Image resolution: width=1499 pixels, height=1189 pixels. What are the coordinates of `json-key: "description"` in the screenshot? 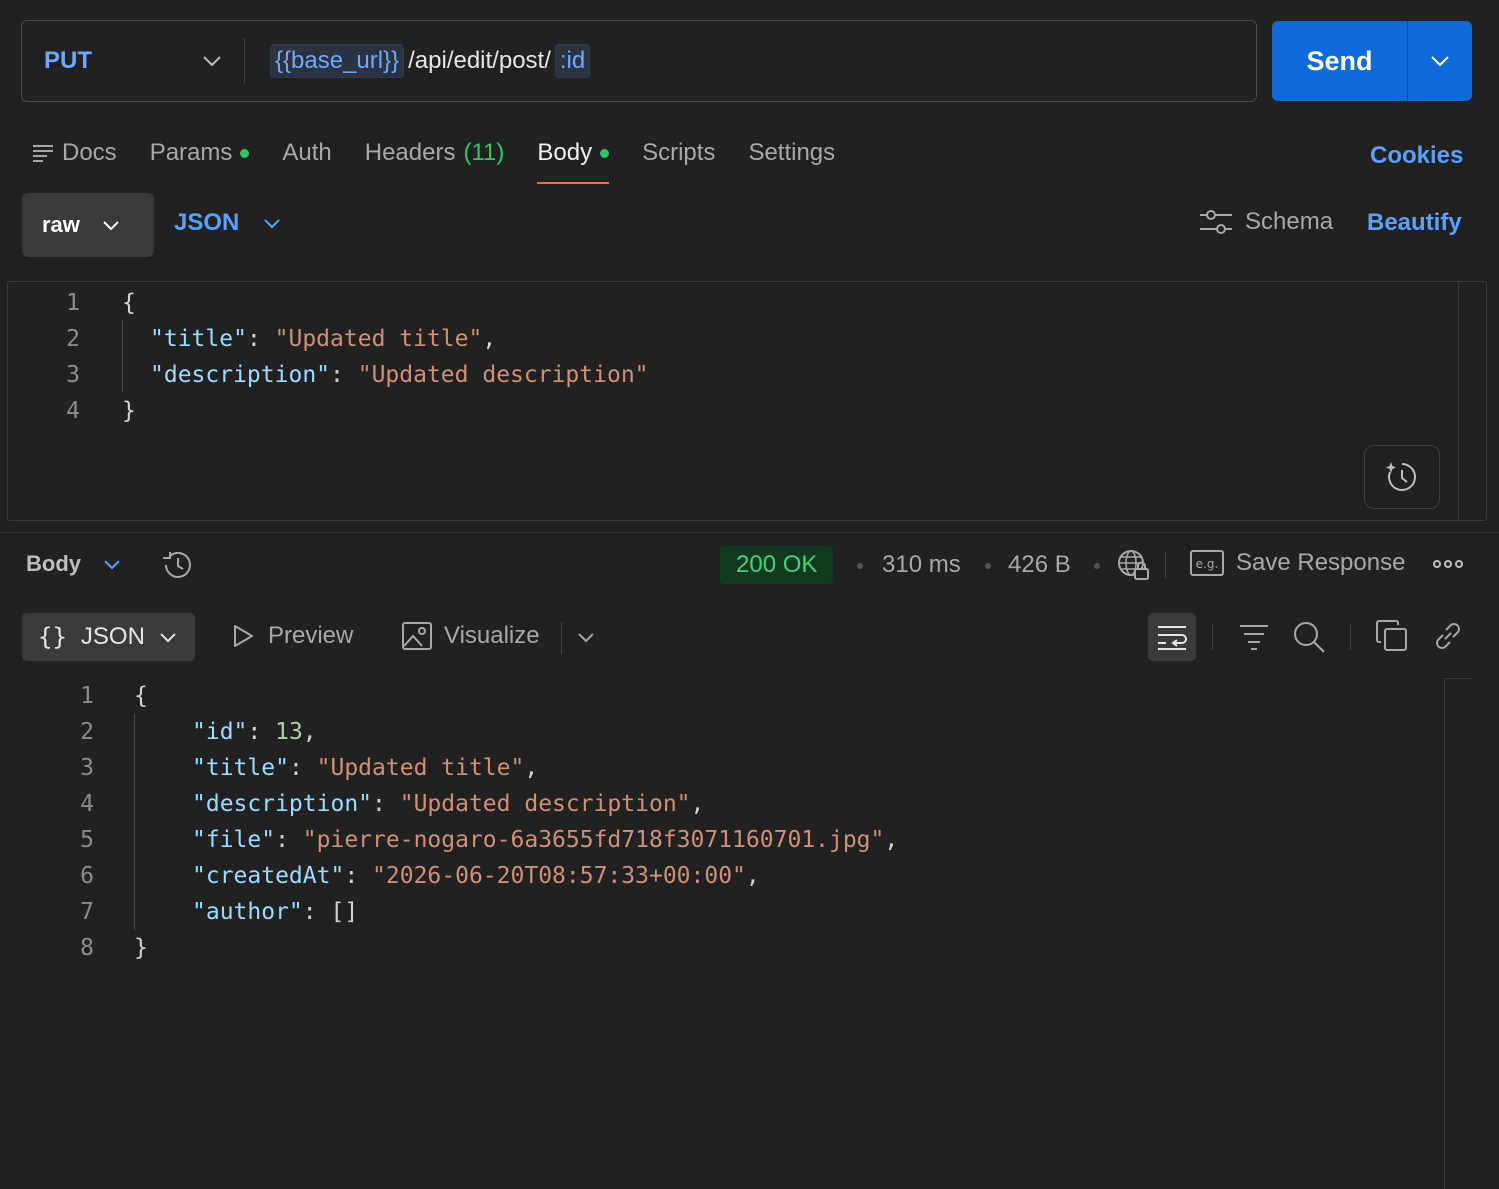 It's located at (240, 375).